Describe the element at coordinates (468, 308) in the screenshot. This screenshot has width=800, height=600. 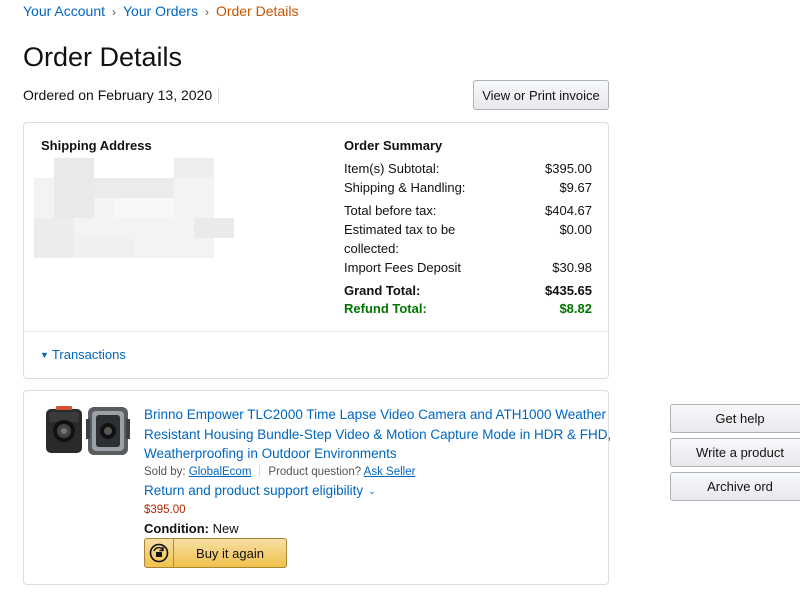
I see `summary-row-refund-total: Refund Total: $8.82` at that location.